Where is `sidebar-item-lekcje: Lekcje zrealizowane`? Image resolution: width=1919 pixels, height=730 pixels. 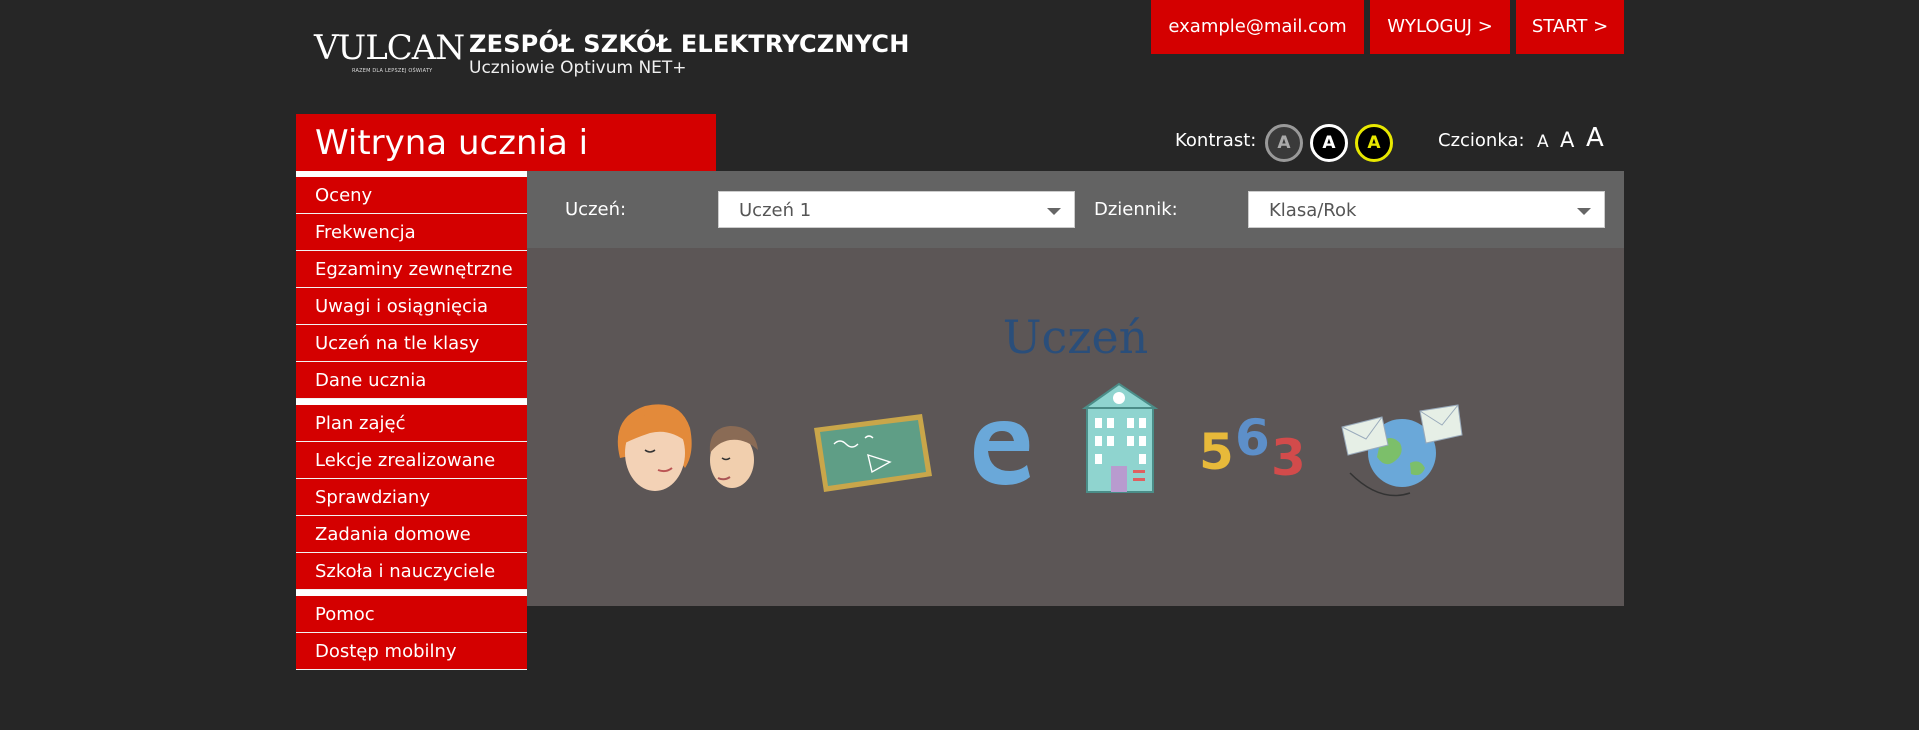
sidebar-item-lekcje: Lekcje zrealizowane is located at coordinates (411, 460).